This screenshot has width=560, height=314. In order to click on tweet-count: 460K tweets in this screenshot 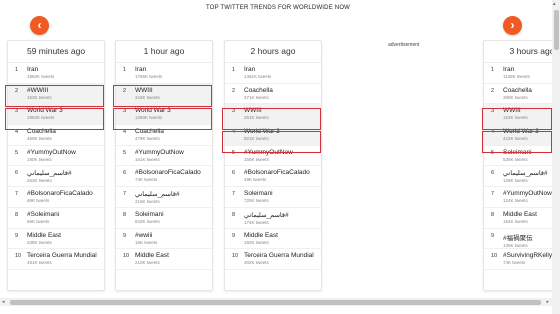, I will do `click(39, 139)`.